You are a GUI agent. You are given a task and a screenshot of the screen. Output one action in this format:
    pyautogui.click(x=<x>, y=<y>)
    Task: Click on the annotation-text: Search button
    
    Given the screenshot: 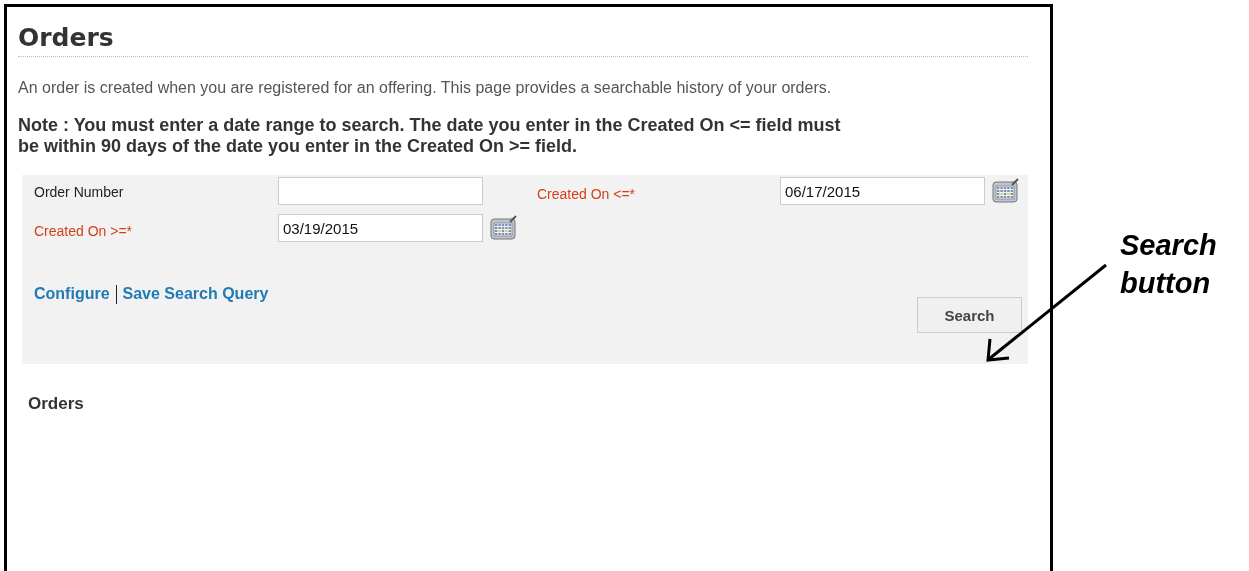 What is the action you would take?
    pyautogui.click(x=1169, y=264)
    